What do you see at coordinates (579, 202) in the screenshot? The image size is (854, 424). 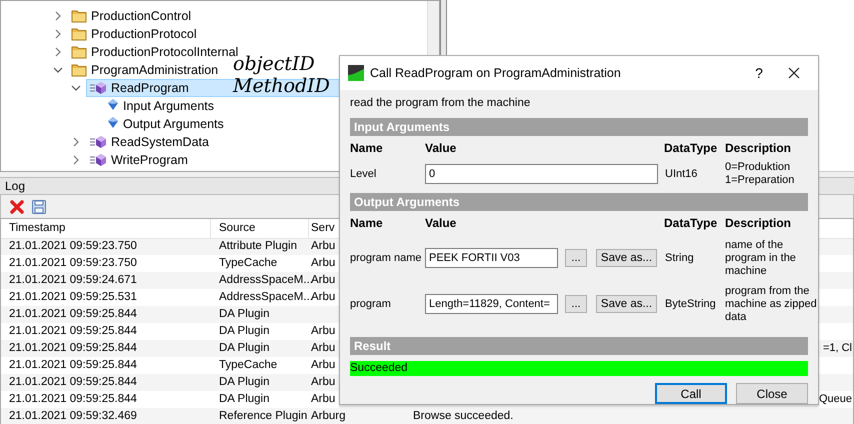 I see `section-header: Output Arguments` at bounding box center [579, 202].